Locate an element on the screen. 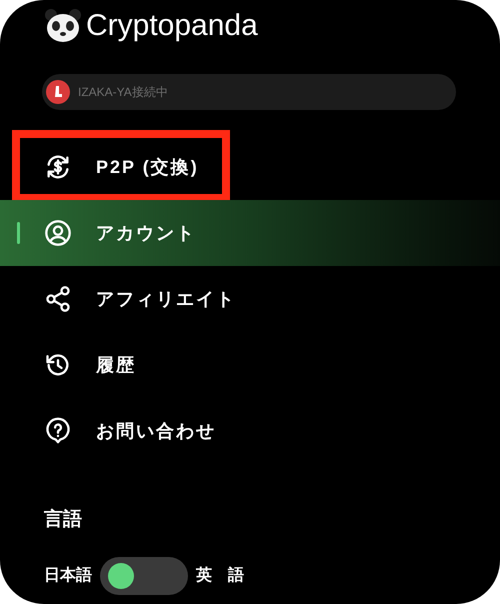  question-bubble-icon is located at coordinates (58, 431).